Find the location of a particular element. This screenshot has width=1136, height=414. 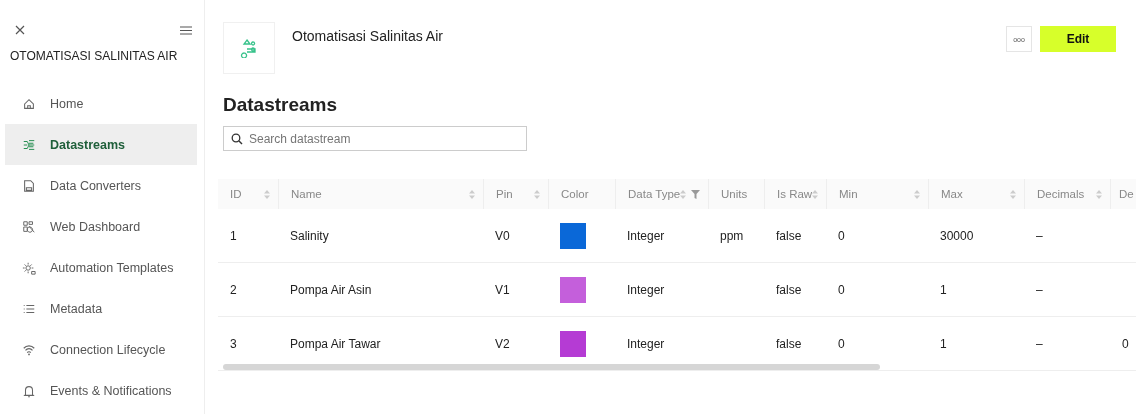

page-title: Datastreams is located at coordinates (281, 105).